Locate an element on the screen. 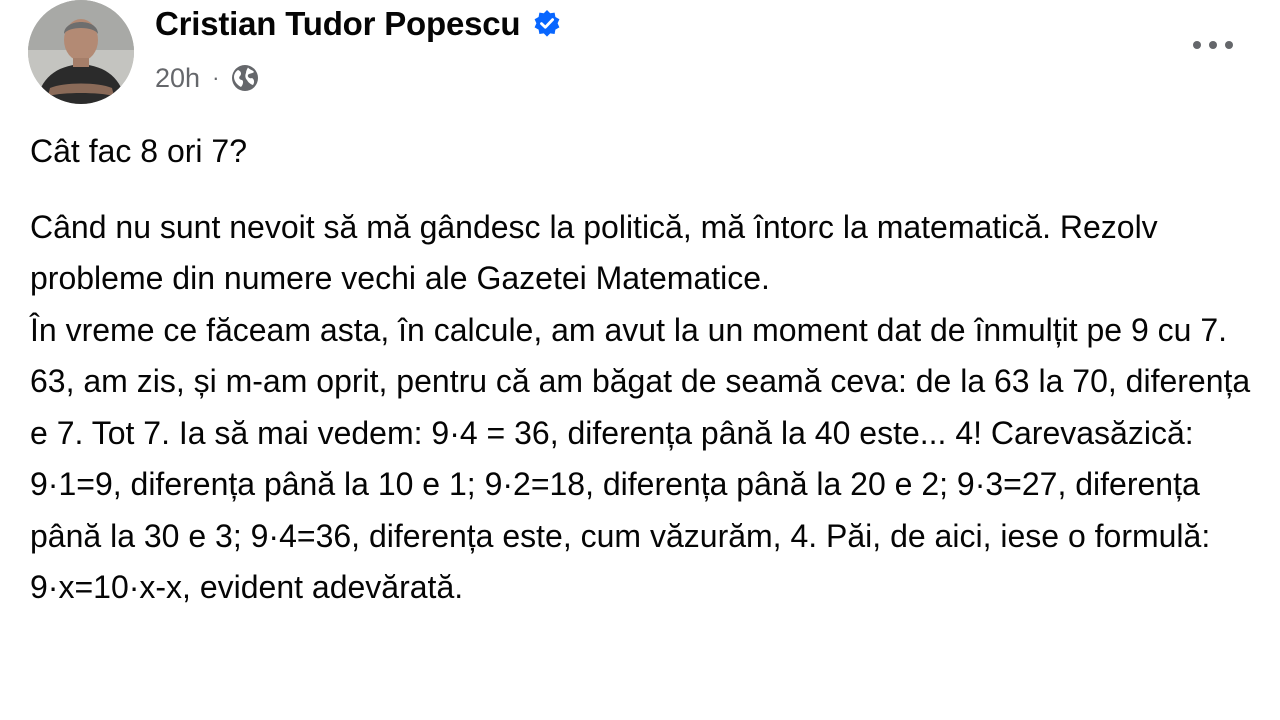 This screenshot has width=1280, height=720. author-avatar is located at coordinates (81, 52).